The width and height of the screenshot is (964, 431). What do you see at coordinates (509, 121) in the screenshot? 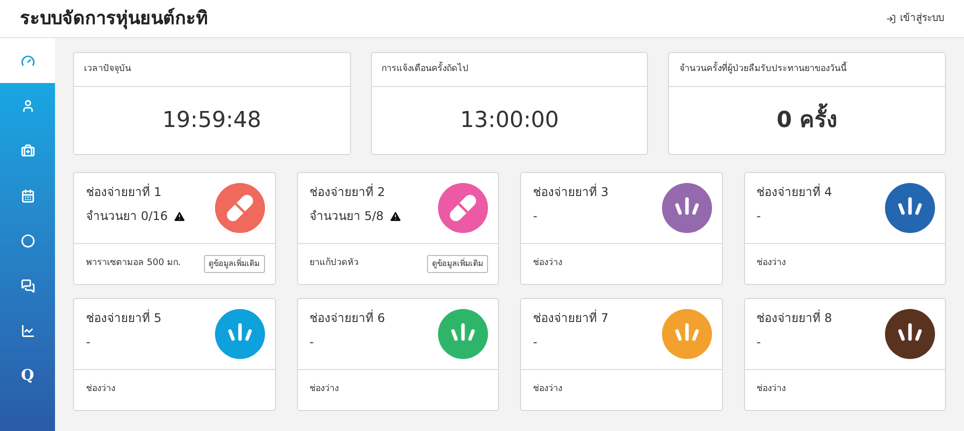
I see `card-value: 13:00:00` at bounding box center [509, 121].